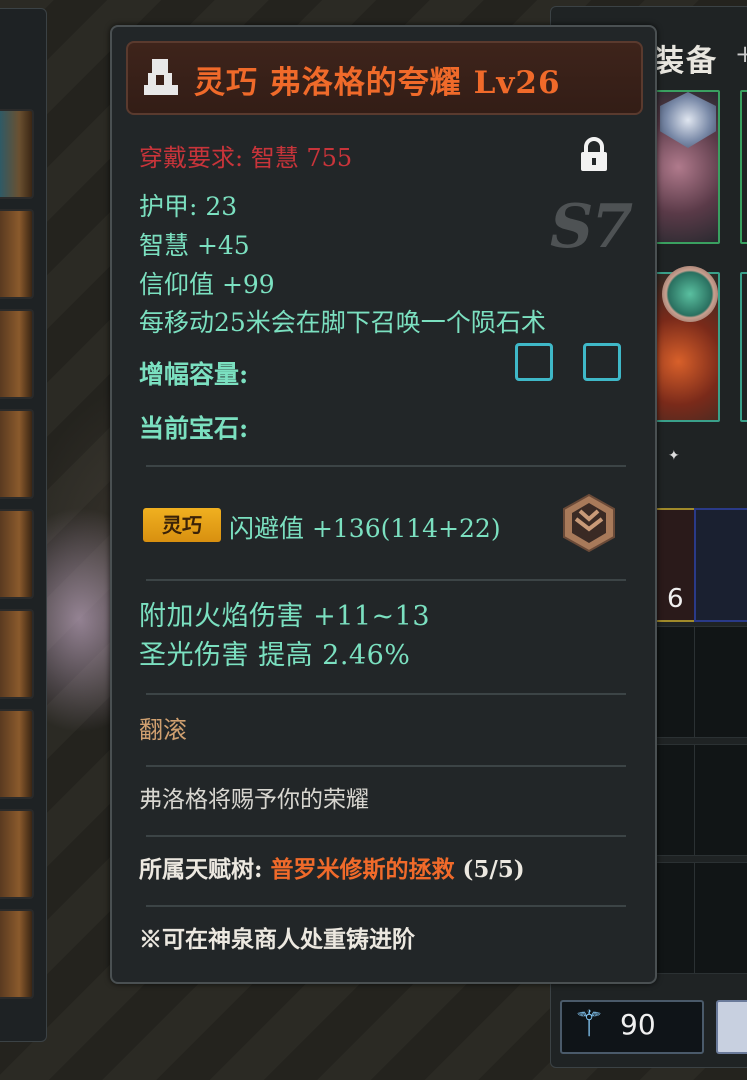 The image size is (747, 1080). I want to click on equipment-title: 装备, so click(686, 61).